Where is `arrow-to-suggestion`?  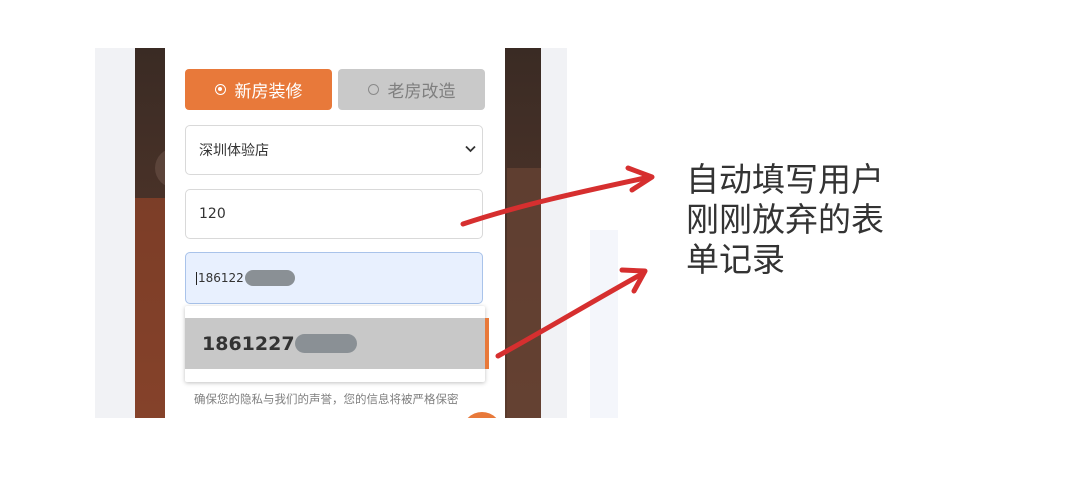 arrow-to-suggestion is located at coordinates (569, 315).